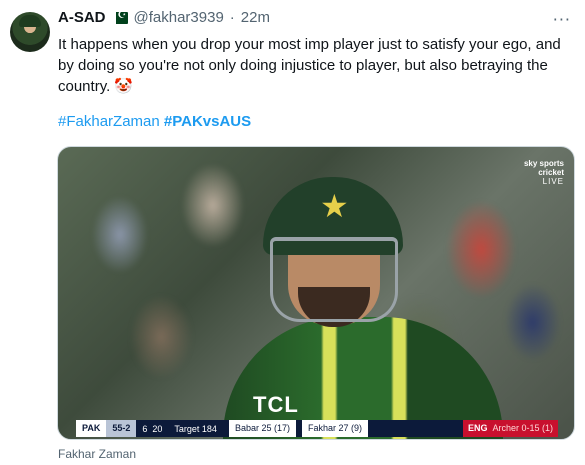 The image size is (585, 465). Describe the element at coordinates (477, 428) in the screenshot. I see `bowling-team: ENG` at that location.